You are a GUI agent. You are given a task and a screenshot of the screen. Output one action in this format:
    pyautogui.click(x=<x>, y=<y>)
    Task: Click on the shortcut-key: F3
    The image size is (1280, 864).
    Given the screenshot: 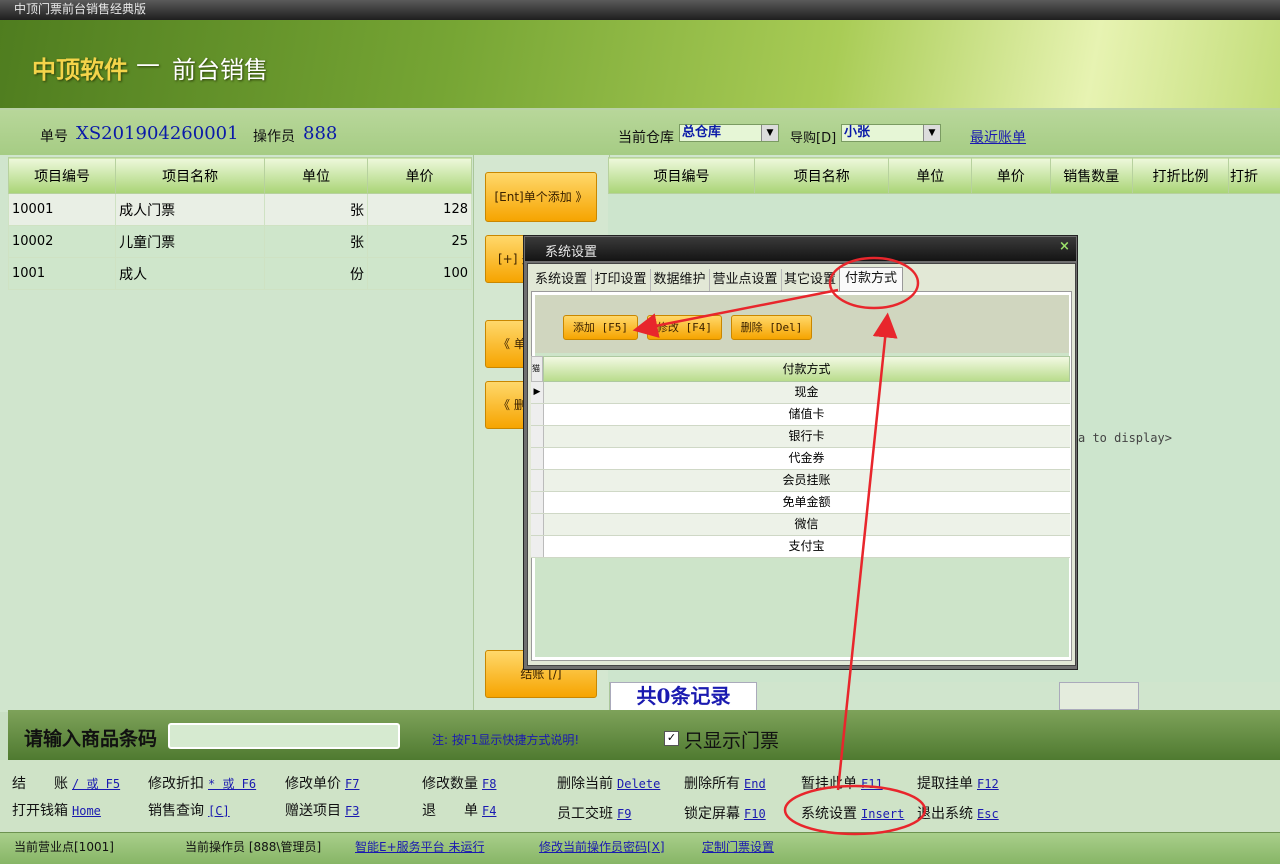 What is the action you would take?
    pyautogui.click(x=352, y=811)
    